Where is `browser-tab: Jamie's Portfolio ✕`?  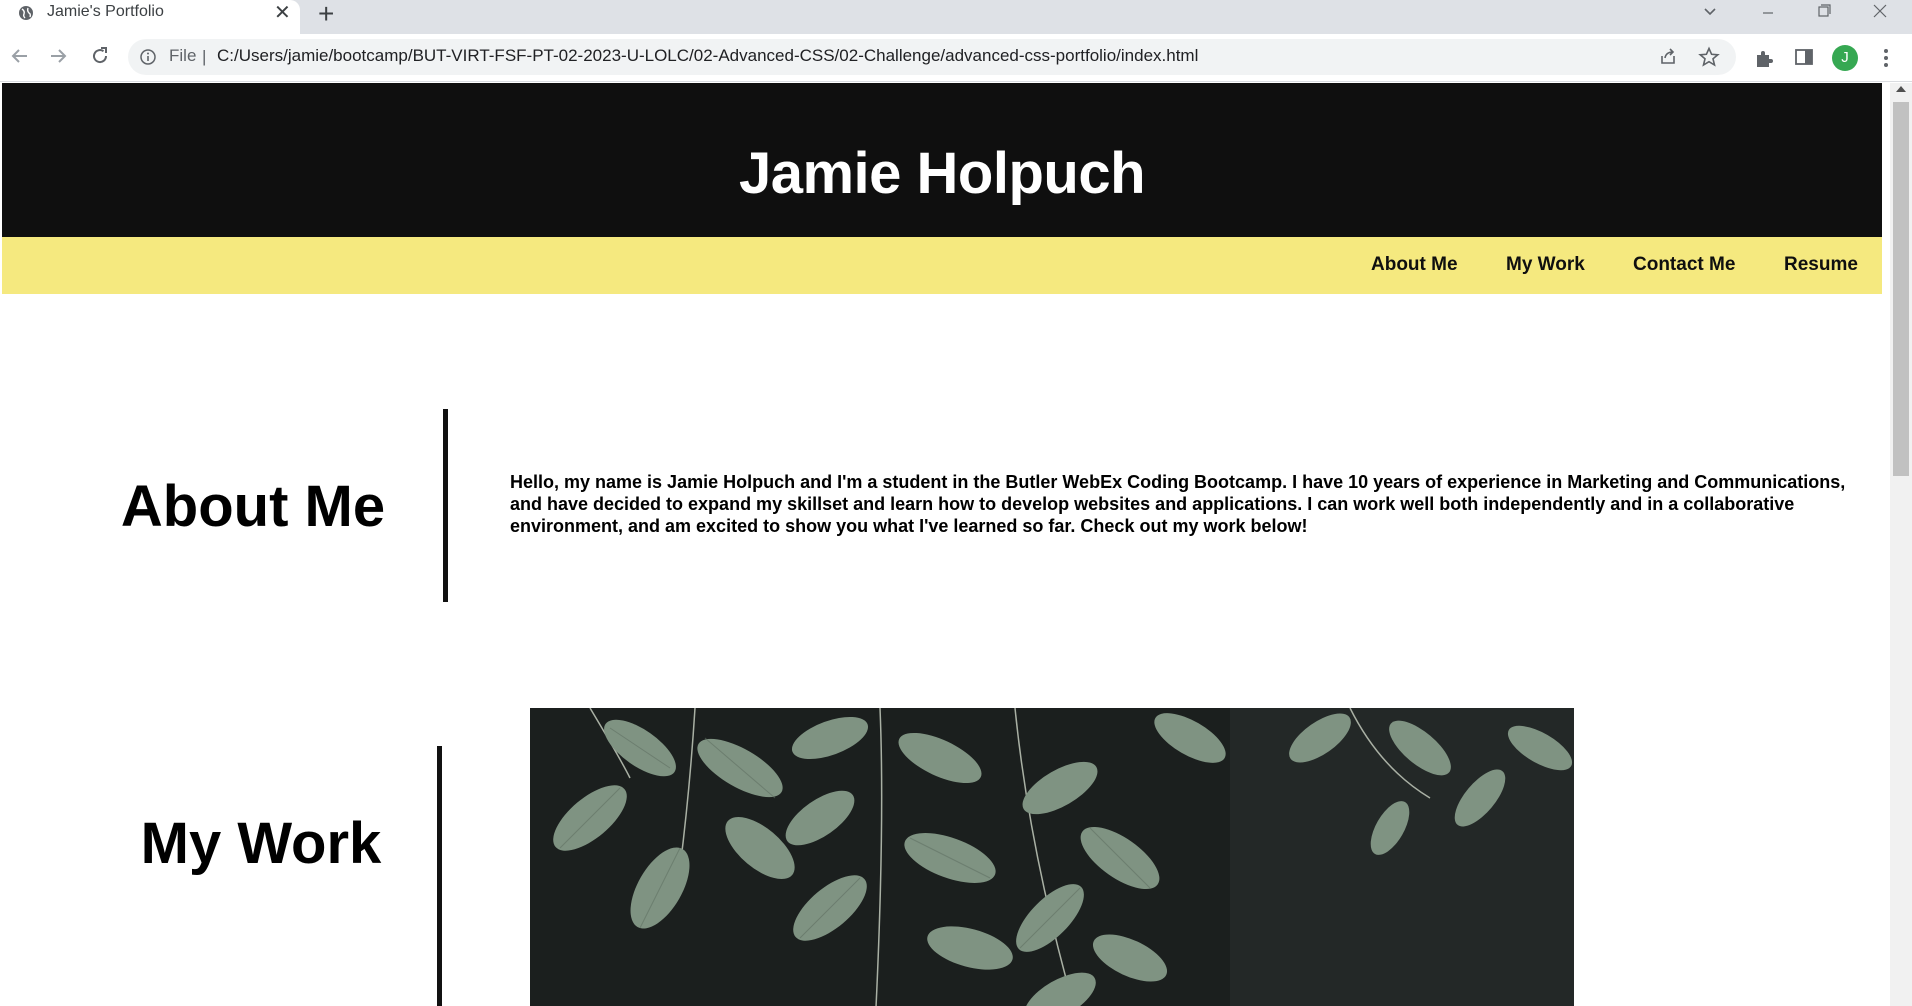 browser-tab: Jamie's Portfolio ✕ is located at coordinates (150, 17).